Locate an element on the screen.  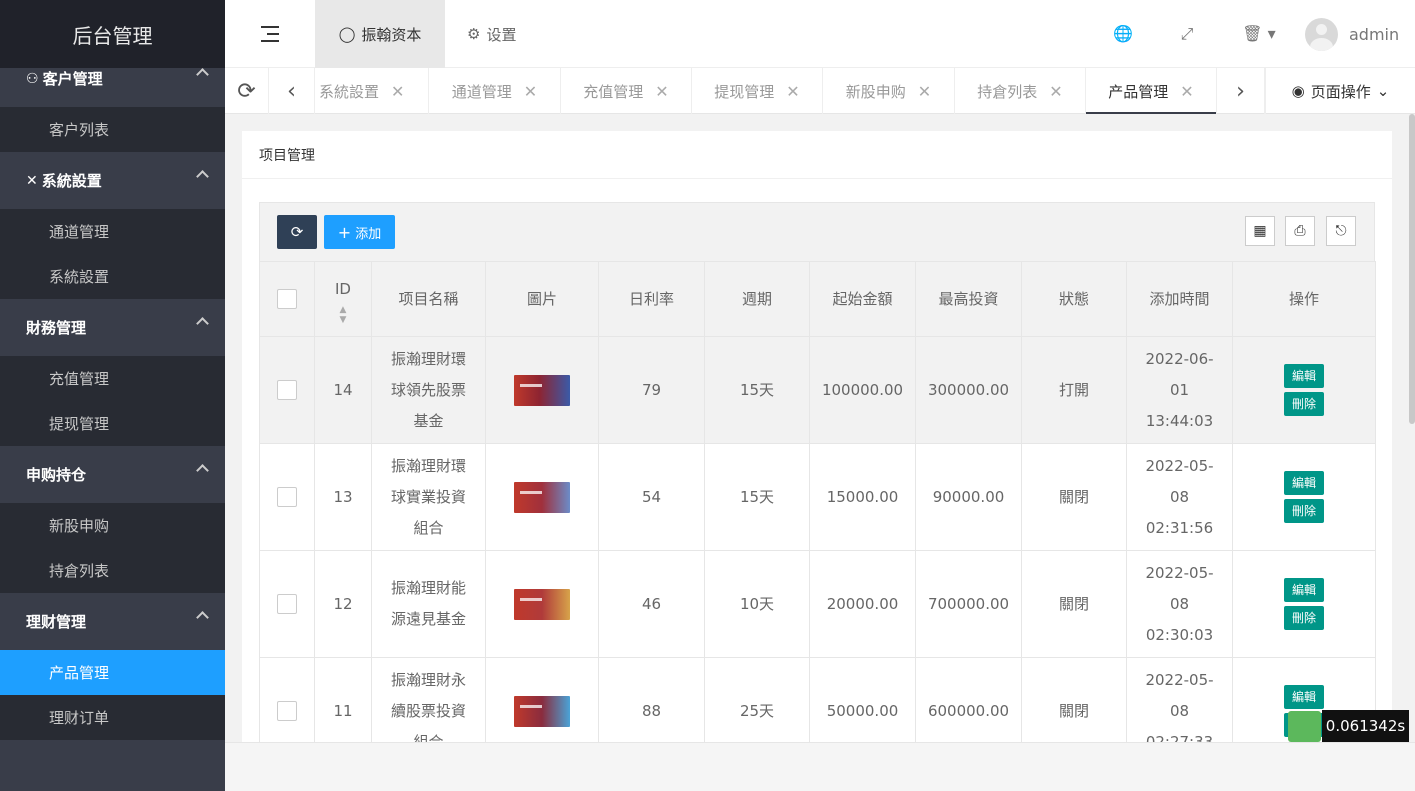
sidebar-item: 持倉列表 is located at coordinates (112, 570).